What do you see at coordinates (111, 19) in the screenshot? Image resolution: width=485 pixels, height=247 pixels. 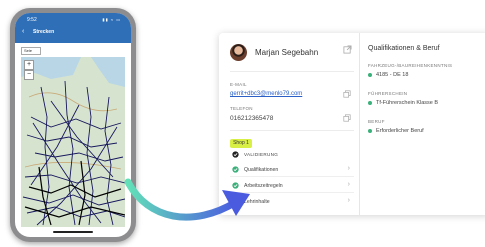 I see `status-icons: ▮▮ ≈ ▭` at bounding box center [111, 19].